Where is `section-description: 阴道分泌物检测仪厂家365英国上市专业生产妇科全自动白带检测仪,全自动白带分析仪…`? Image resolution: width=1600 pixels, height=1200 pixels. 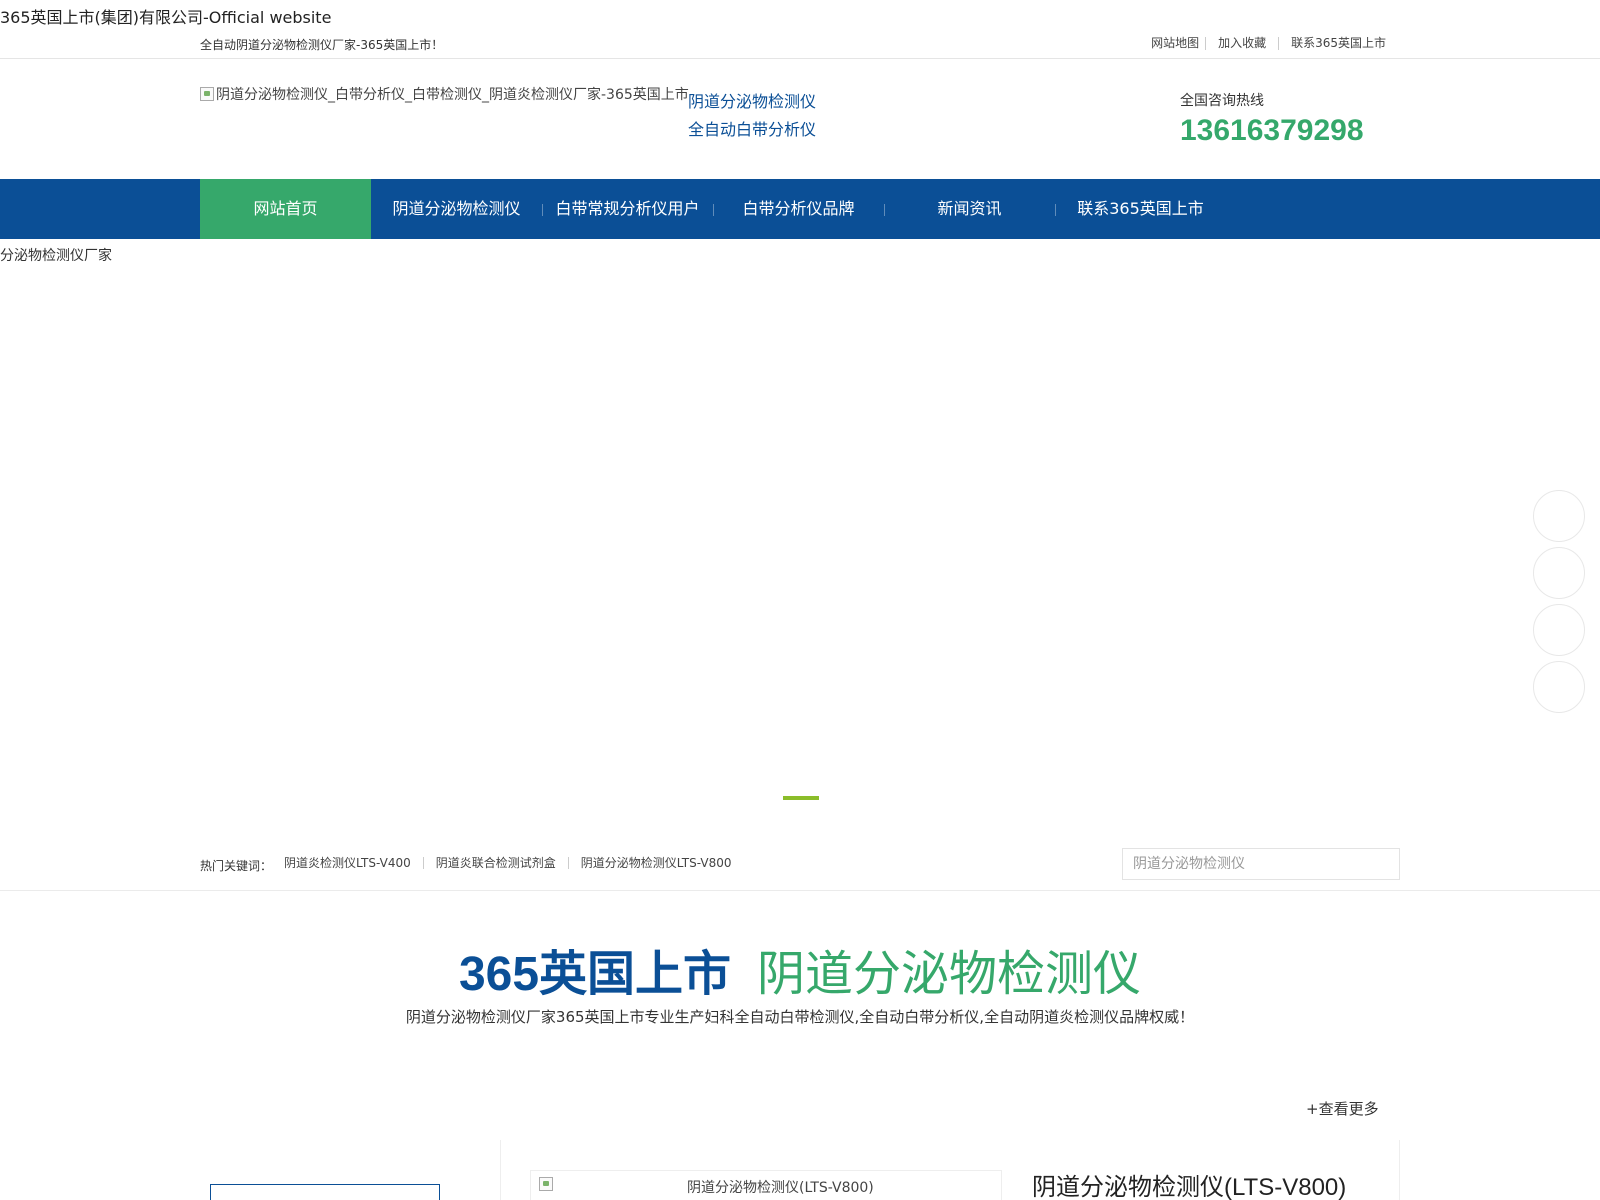
section-description: 阴道分泌物检测仪厂家365英国上市专业生产妇科全自动白带检测仪,全自动白带分析仪… is located at coordinates (800, 1017).